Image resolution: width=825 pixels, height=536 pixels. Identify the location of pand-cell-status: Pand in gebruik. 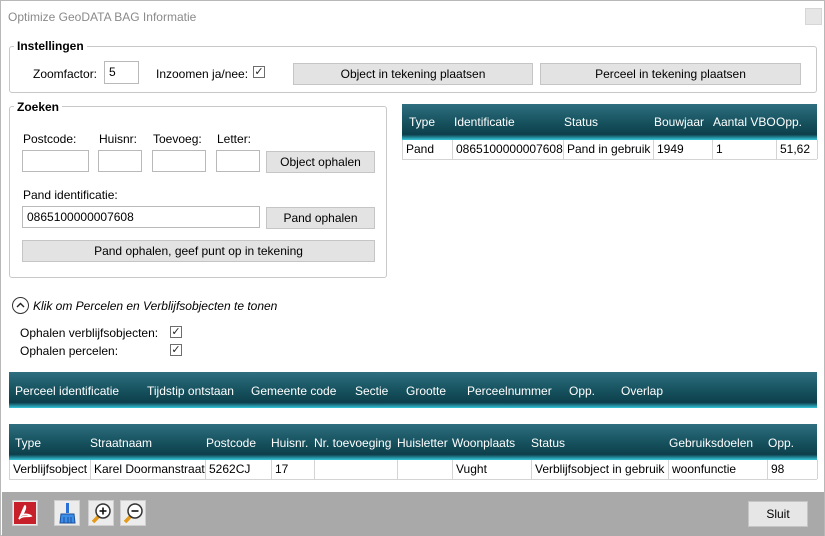
(609, 149).